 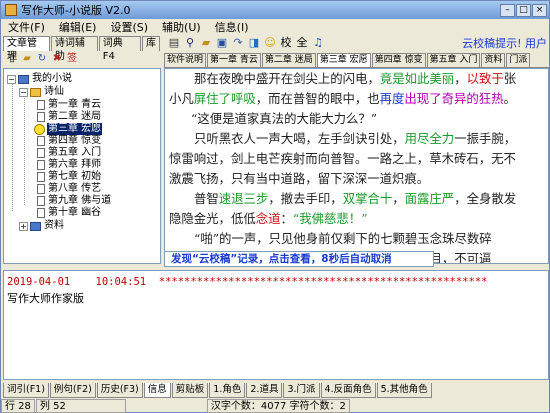 I want to click on text-line: 普智速退三步，撤去手印，双掌合十，面露庄严，全身散发, so click(x=355, y=198).